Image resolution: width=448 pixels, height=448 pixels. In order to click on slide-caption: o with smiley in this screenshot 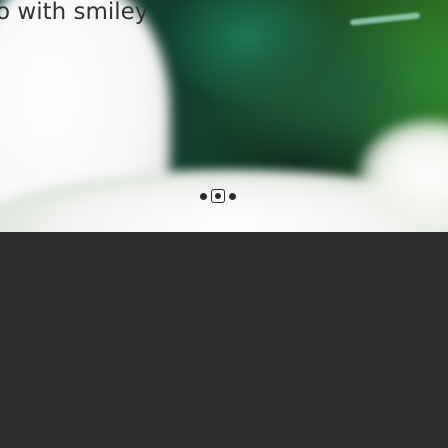, I will do `click(74, 12)`.